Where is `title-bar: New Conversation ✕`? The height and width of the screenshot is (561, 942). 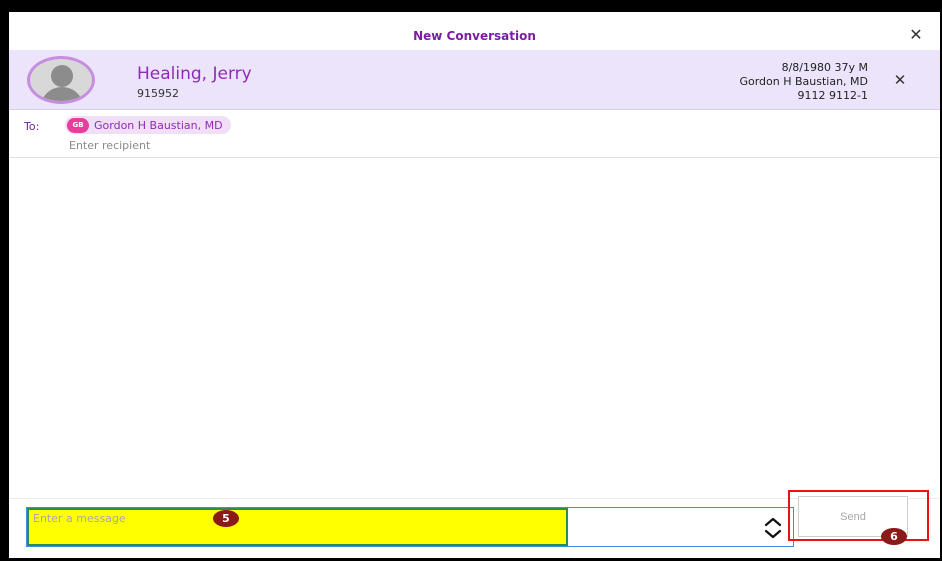
title-bar: New Conversation ✕ is located at coordinates (474, 36).